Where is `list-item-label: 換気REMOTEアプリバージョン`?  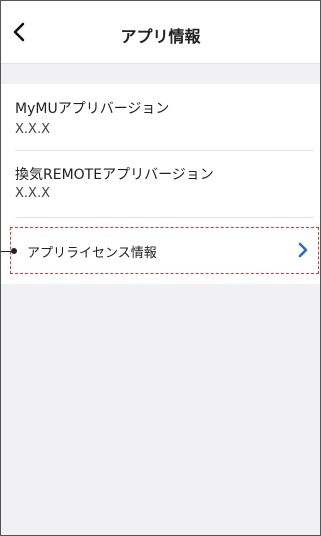
list-item-label: 換気REMOTEアプリバージョン is located at coordinates (114, 175).